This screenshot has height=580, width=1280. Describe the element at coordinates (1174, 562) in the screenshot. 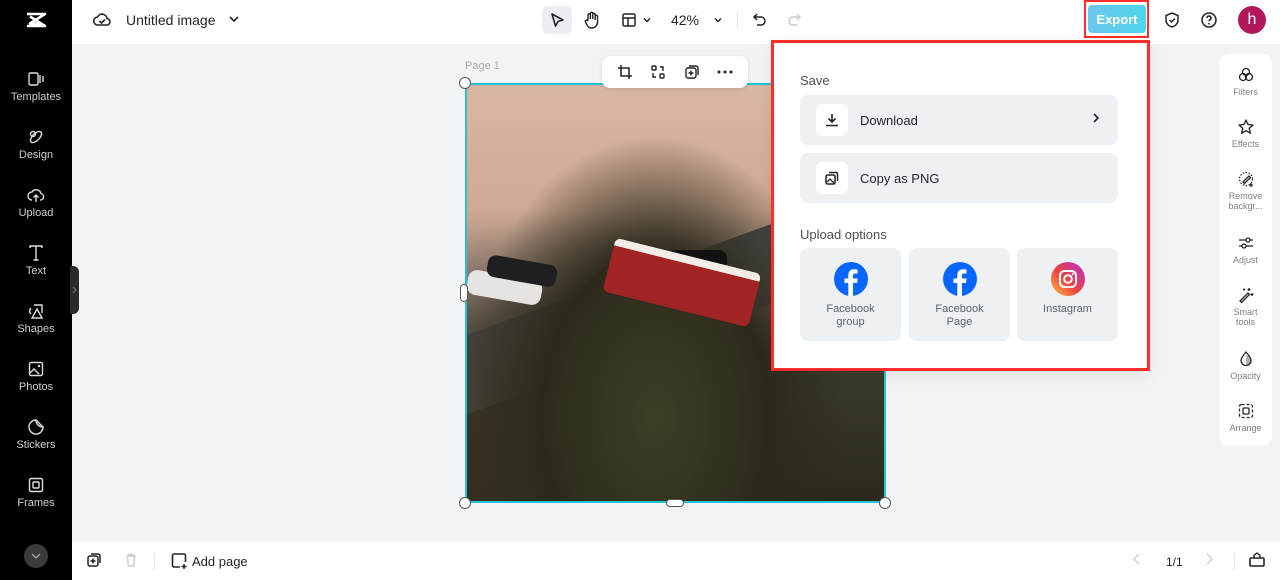

I see `page-counter: 1/1` at that location.